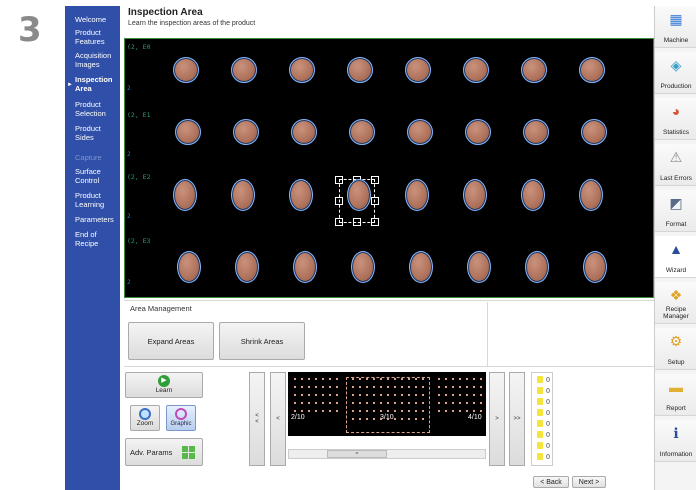  What do you see at coordinates (675, 349) in the screenshot?
I see `toolbar-item-setup: ⚙ Setup` at bounding box center [675, 349].